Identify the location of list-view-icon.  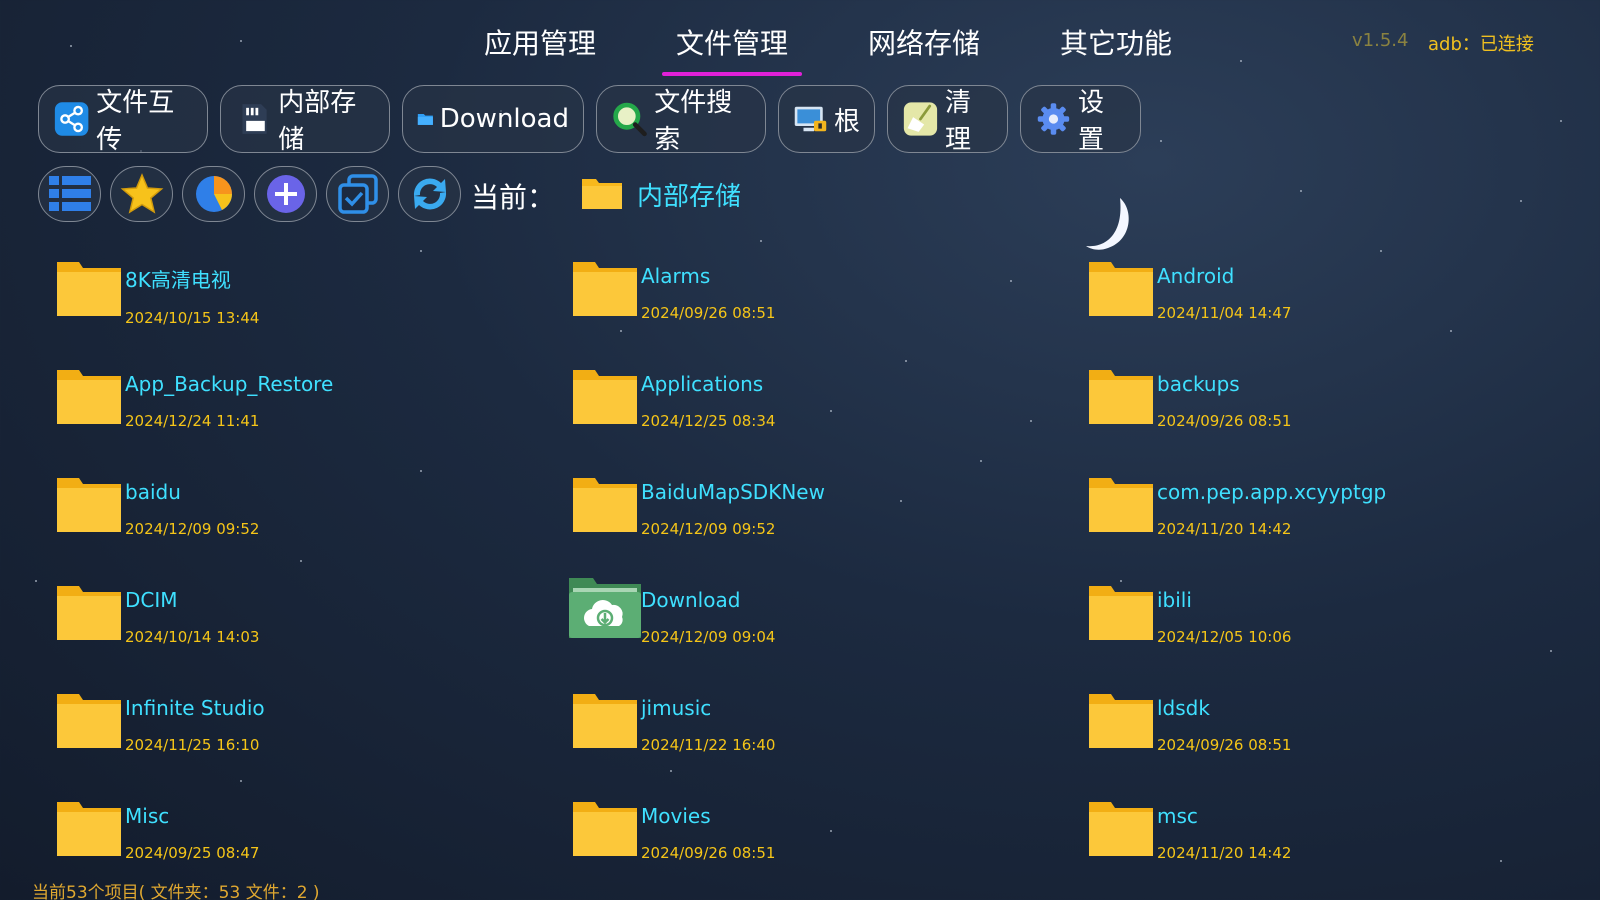
(69, 193).